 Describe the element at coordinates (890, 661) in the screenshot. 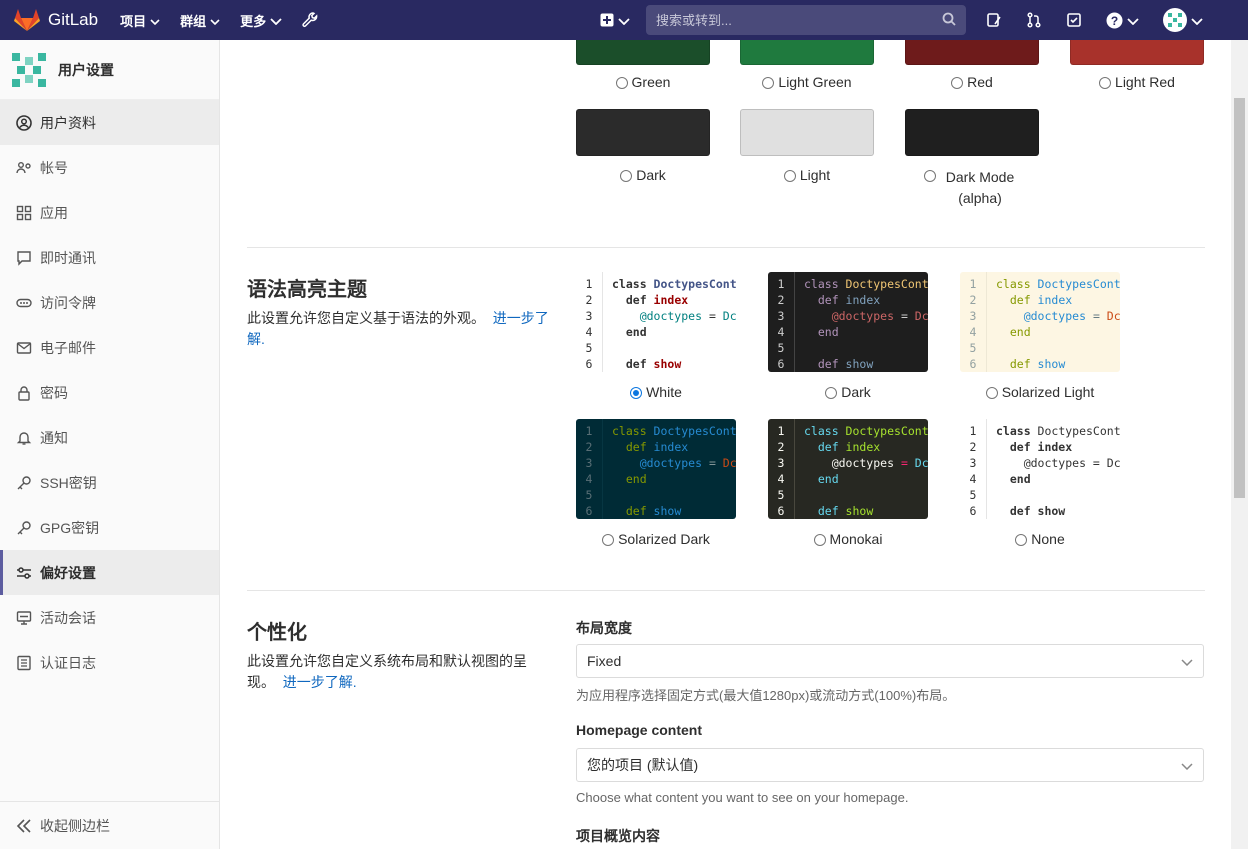

I see `layout-width-select: Fixed` at that location.